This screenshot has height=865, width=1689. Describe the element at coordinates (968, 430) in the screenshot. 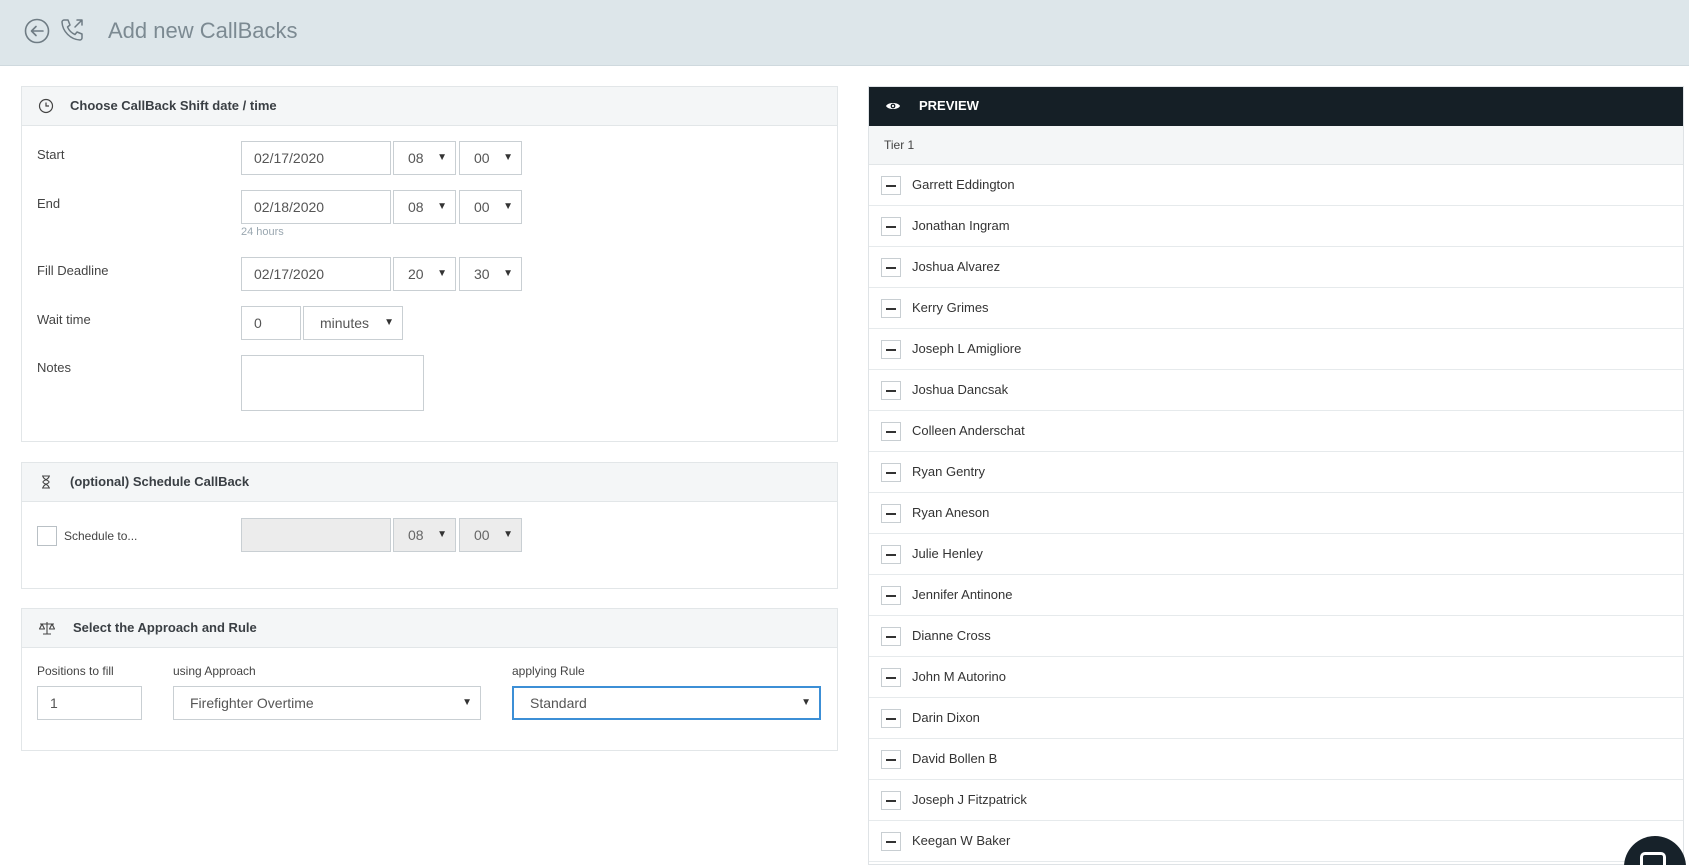

I see `person-name: Colleen Anderschat` at that location.